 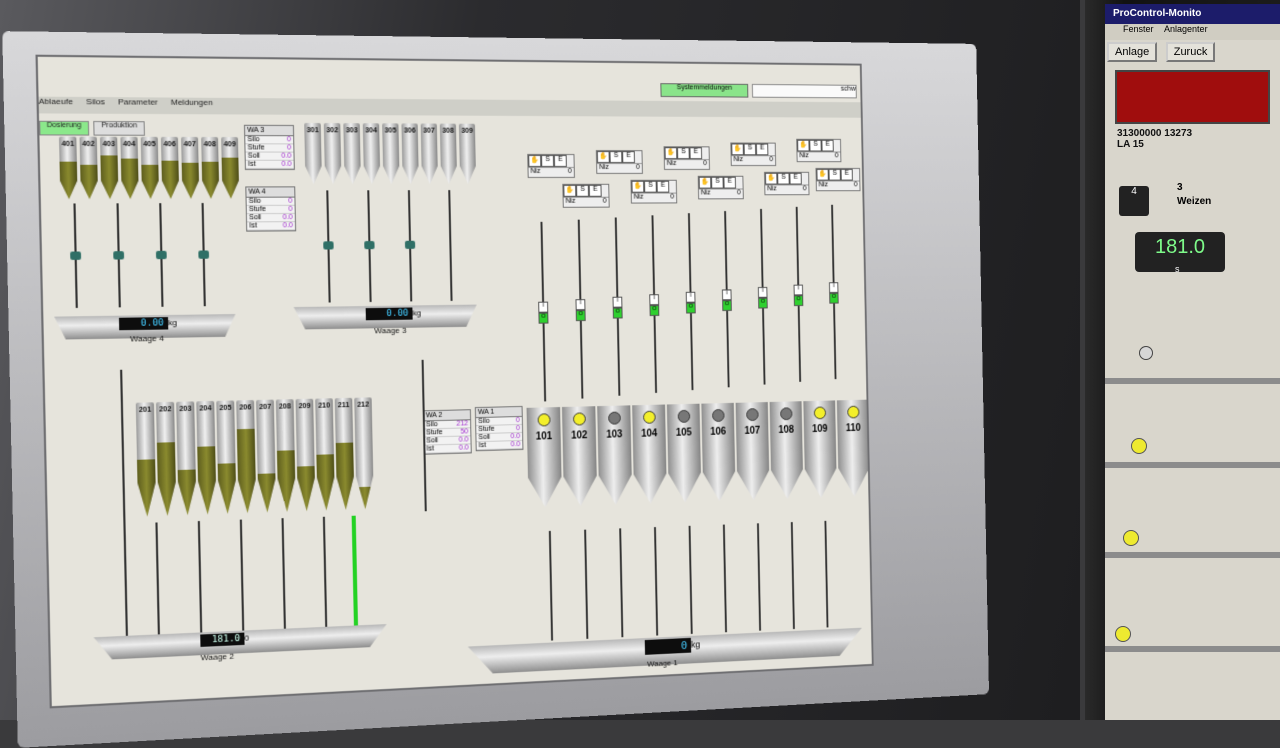 What do you see at coordinates (266, 456) in the screenshot?
I see `silo-207: 207` at bounding box center [266, 456].